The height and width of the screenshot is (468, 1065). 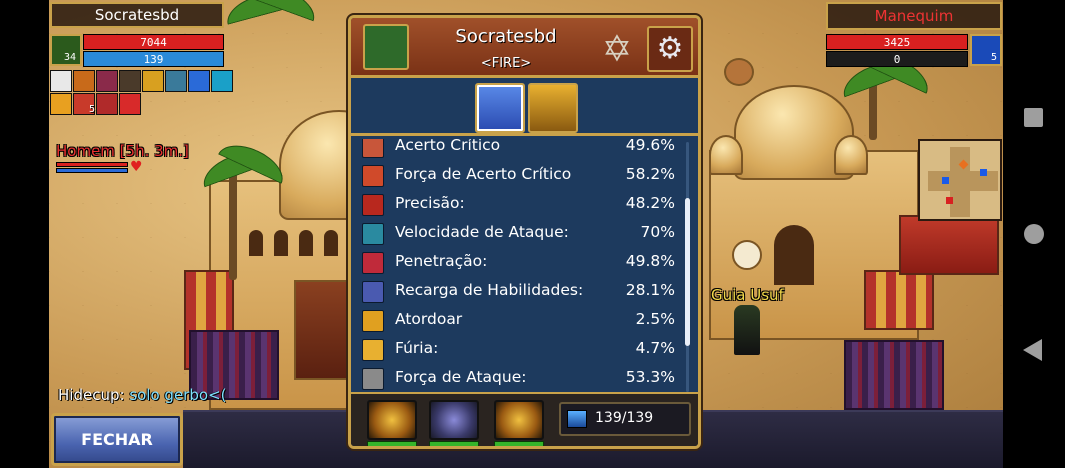 I want to click on panel-tabs, so click(x=524, y=108).